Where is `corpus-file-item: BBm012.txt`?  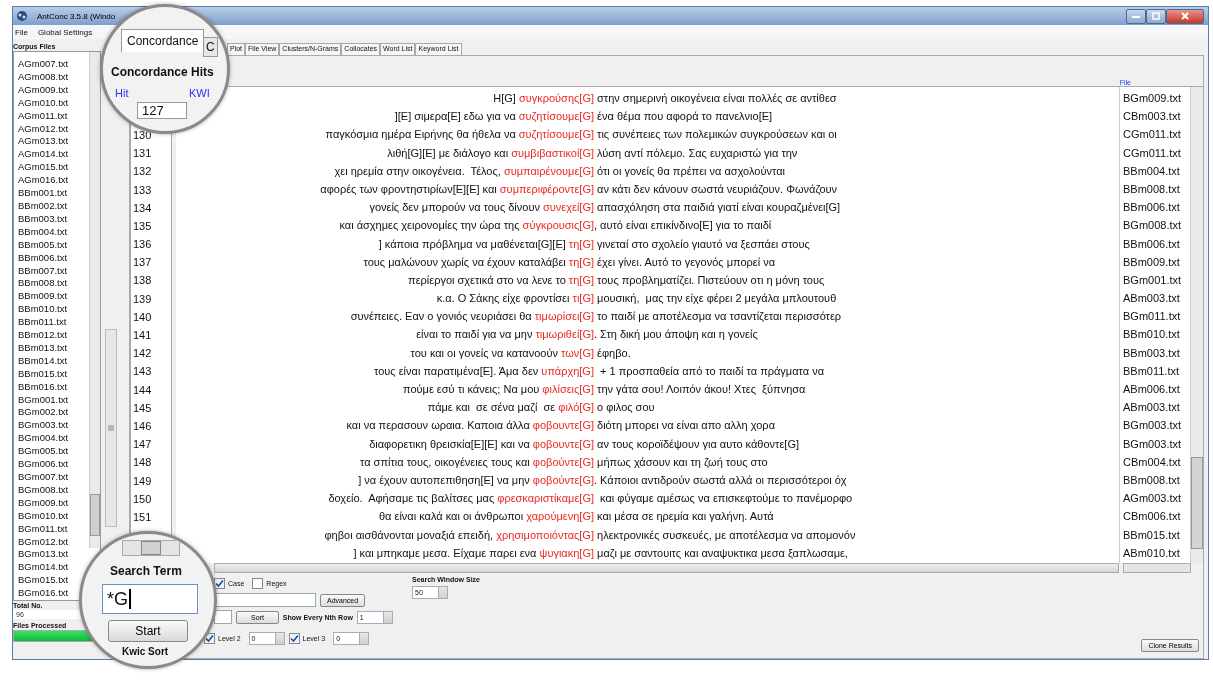
corpus-file-item: BBm012.txt is located at coordinates (41, 335).